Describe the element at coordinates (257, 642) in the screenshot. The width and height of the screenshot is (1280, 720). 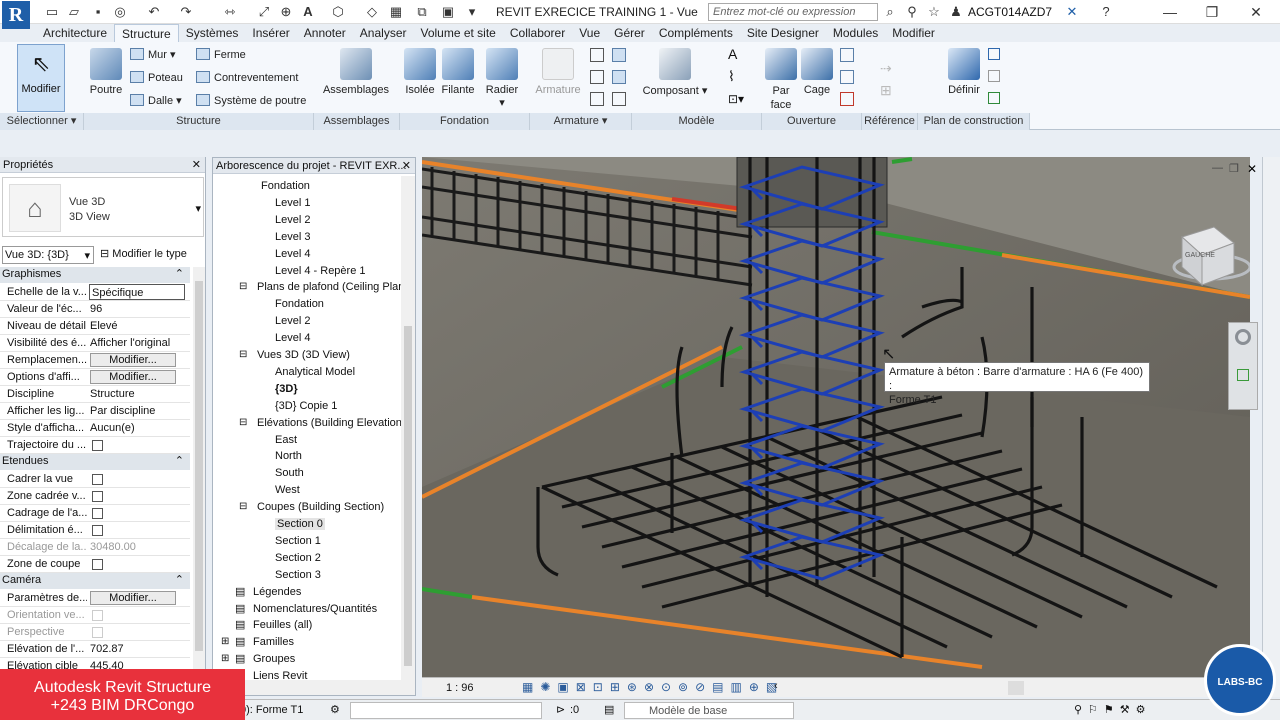
I see `browser-item: ⊞ ▤ Familles` at that location.